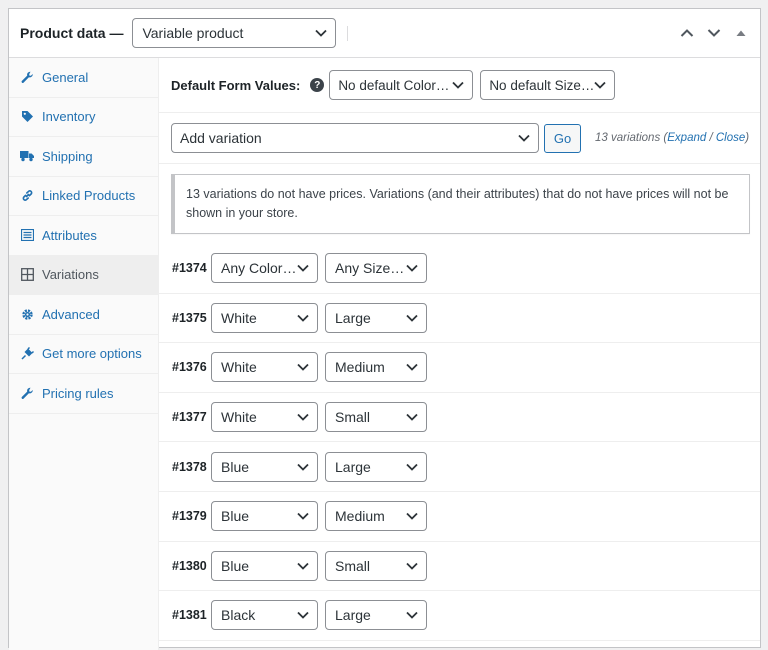 The height and width of the screenshot is (650, 768). I want to click on help-icon: ?, so click(317, 85).